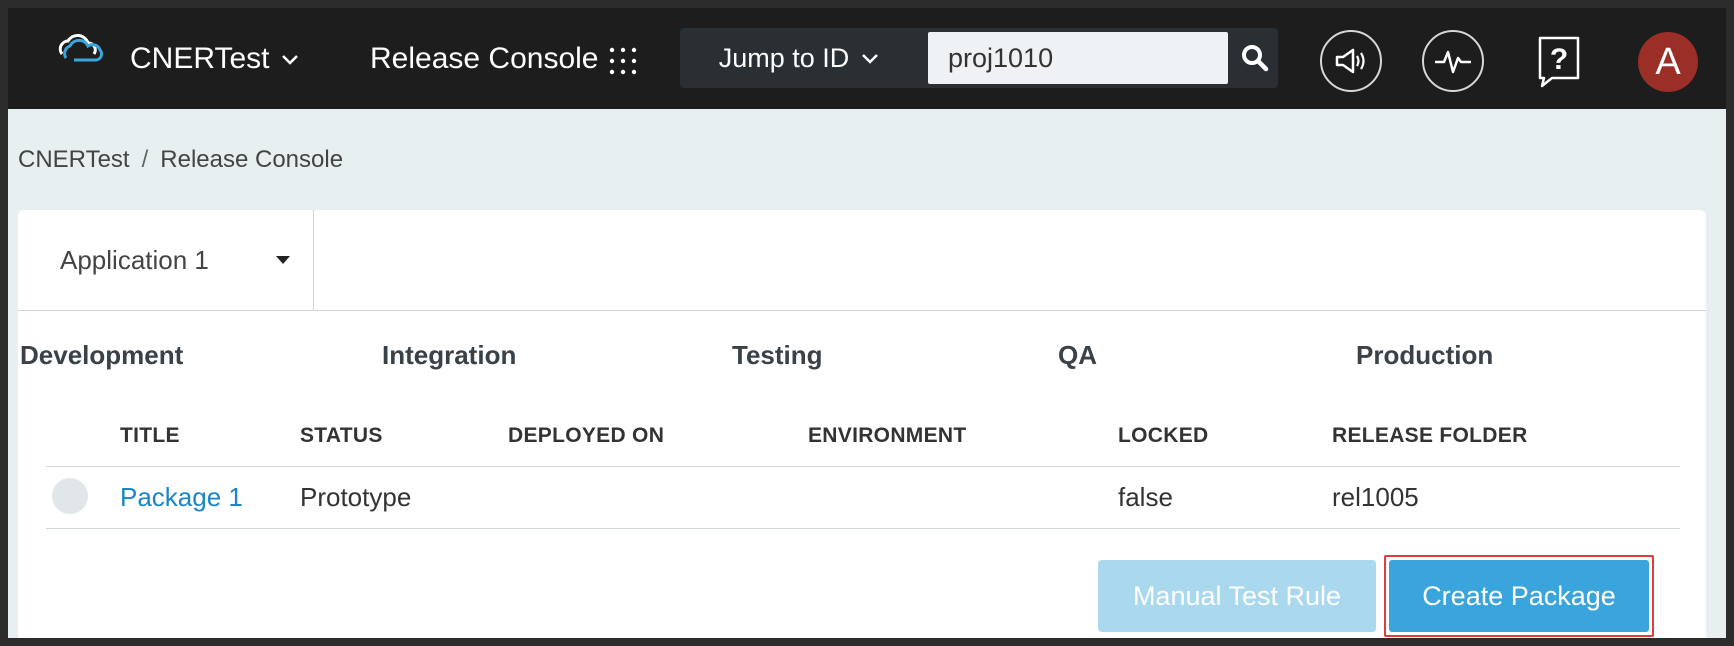 This screenshot has width=1734, height=646. I want to click on activity-pulse-icon, so click(1453, 62).